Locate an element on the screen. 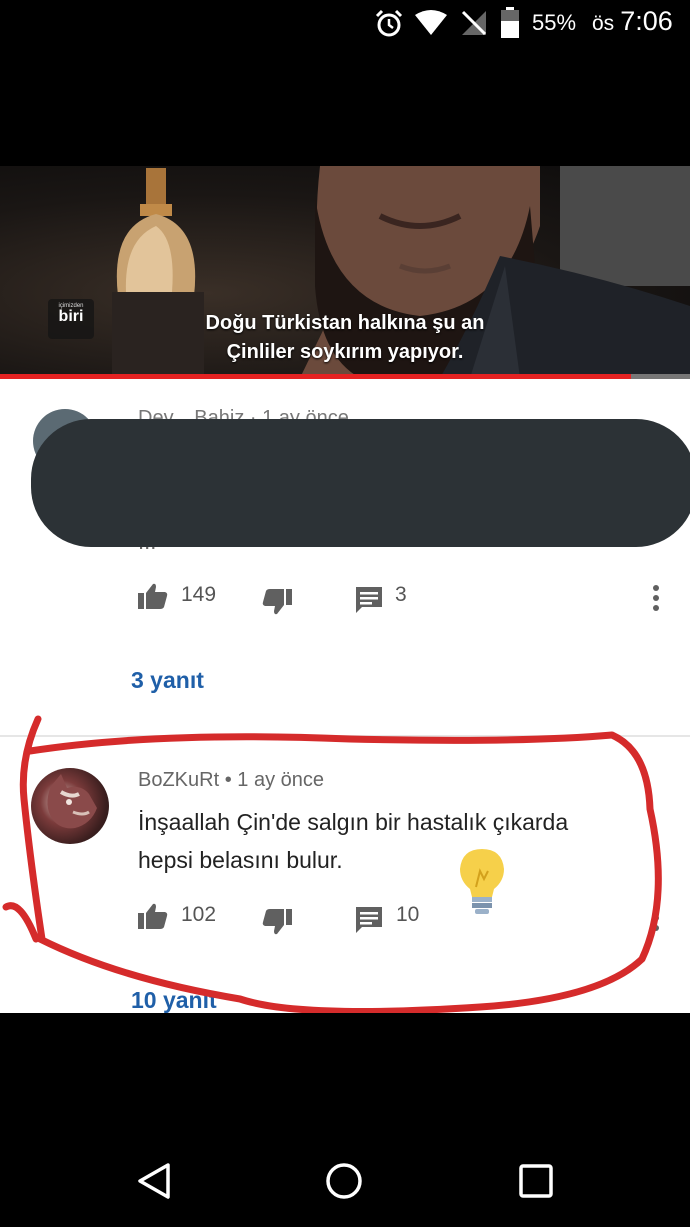  comment-2-avatar is located at coordinates (70, 806).